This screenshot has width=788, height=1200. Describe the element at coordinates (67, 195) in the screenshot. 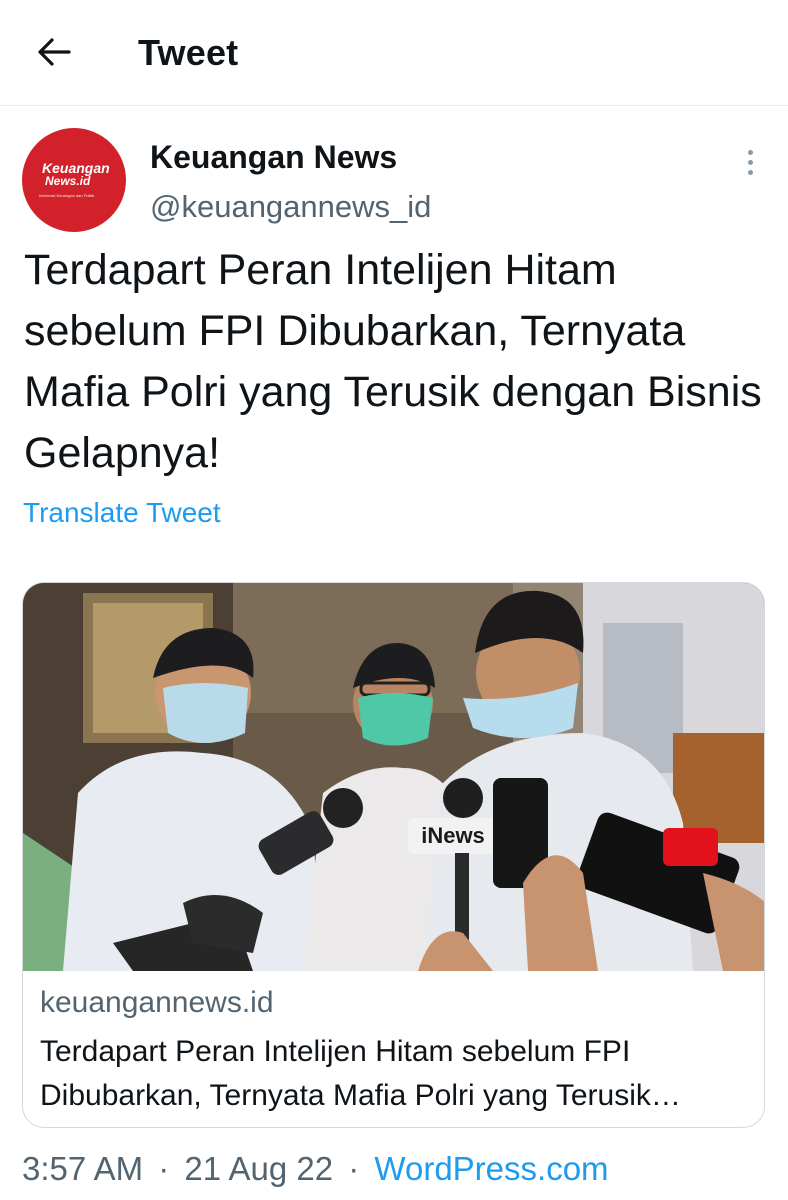

I see `avatar-tagline: Informasi Keuangan dan Politik` at that location.